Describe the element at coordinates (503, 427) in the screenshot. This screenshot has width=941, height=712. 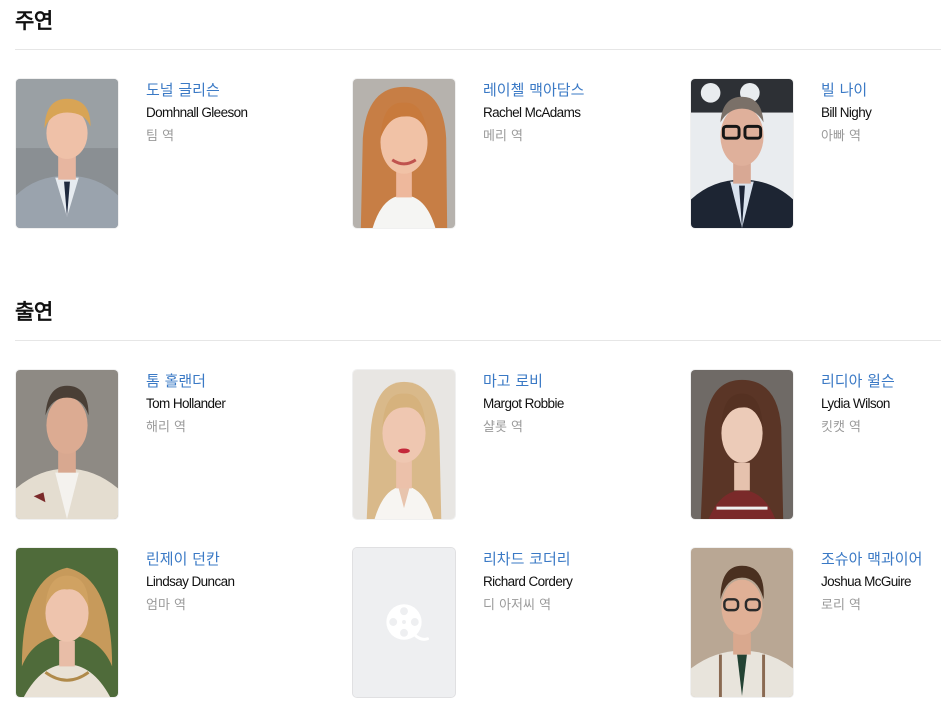
I see `role-text: 샬롯 역` at that location.